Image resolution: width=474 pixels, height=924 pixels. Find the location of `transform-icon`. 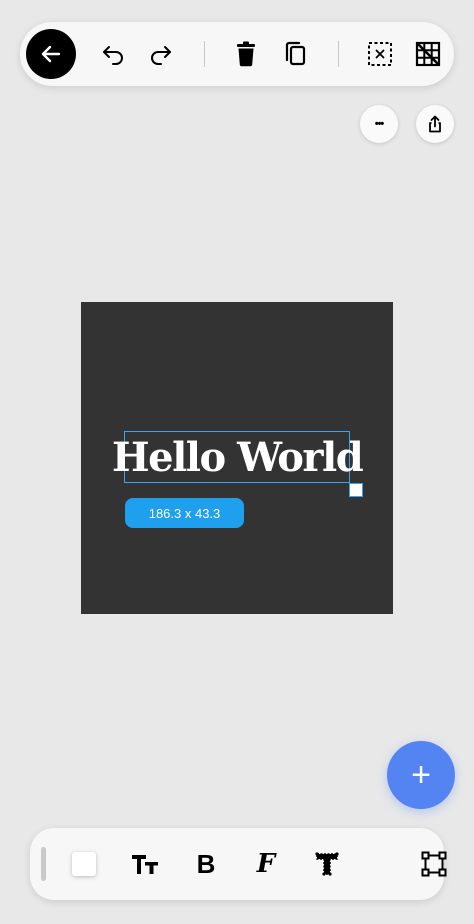

transform-icon is located at coordinates (434, 864).